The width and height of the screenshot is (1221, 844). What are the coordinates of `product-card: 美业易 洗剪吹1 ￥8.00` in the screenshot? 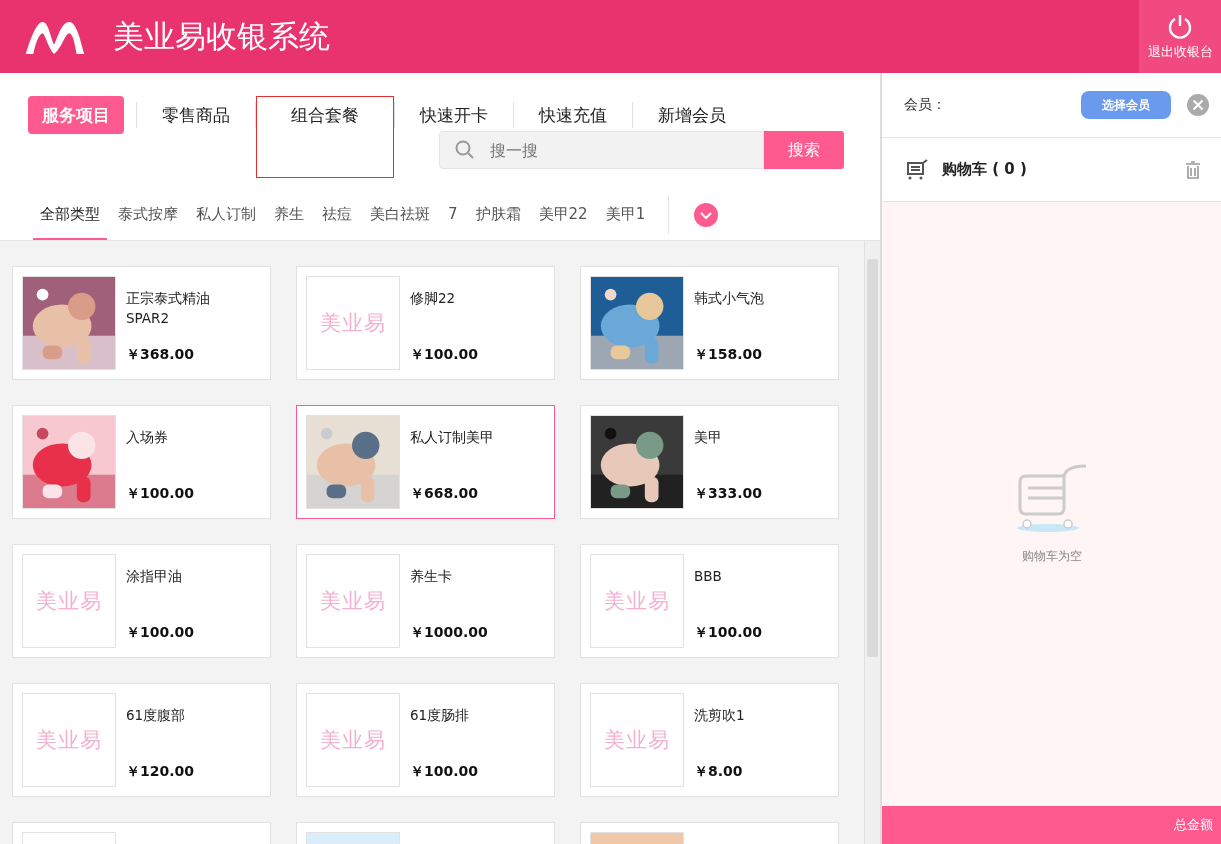 It's located at (709, 740).